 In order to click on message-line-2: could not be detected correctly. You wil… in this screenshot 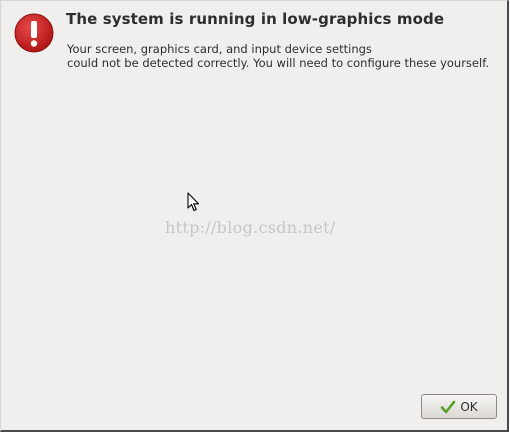, I will do `click(278, 63)`.